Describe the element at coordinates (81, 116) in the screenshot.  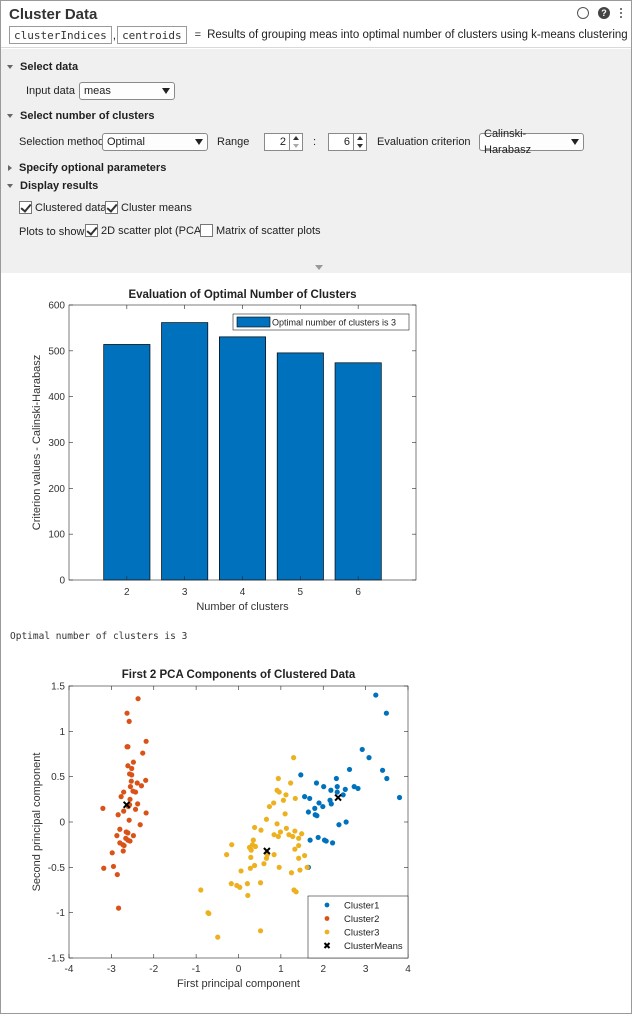
I see `section-select-clusters: Select number of clusters` at that location.